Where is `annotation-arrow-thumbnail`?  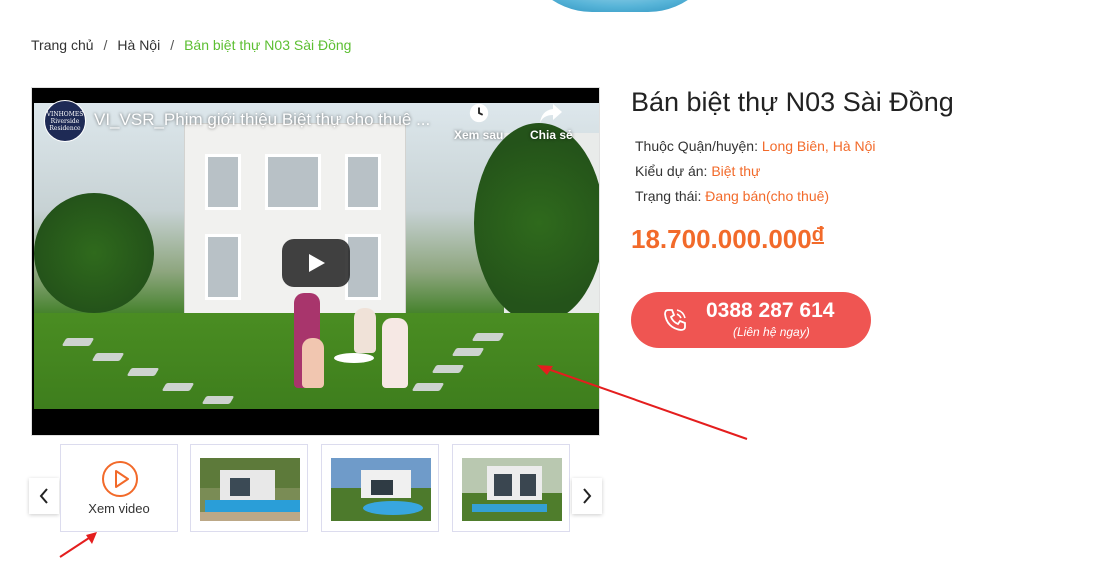
annotation-arrow-thumbnail is located at coordinates (78, 545).